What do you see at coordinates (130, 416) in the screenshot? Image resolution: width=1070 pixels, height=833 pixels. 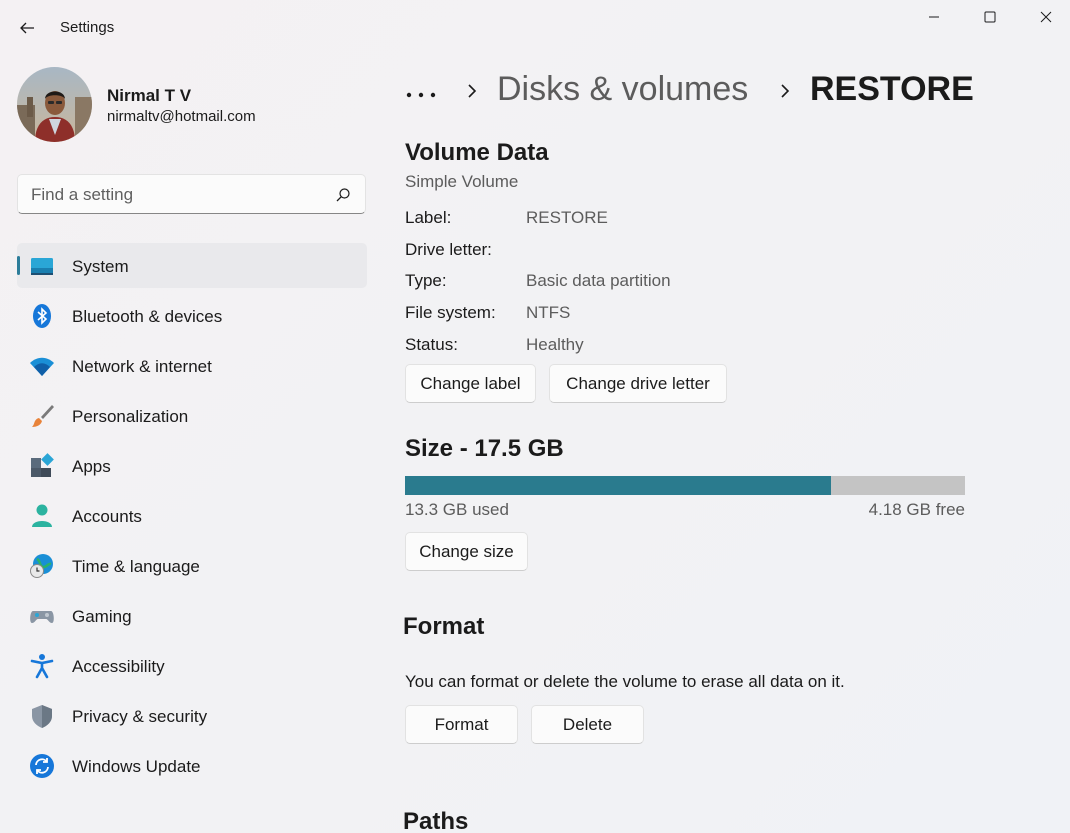 I see `sidebar-item-label: Personalization` at bounding box center [130, 416].